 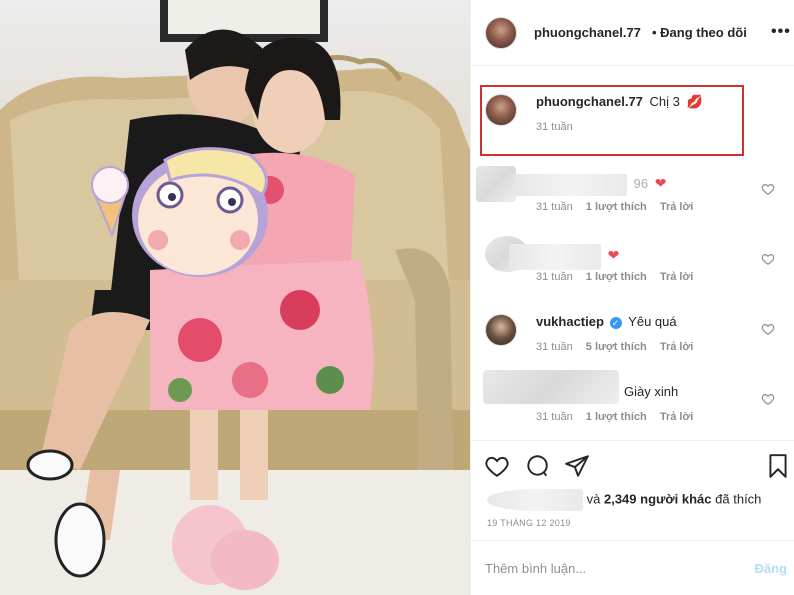 I want to click on comment-line: 96 ❤, so click(x=590, y=185).